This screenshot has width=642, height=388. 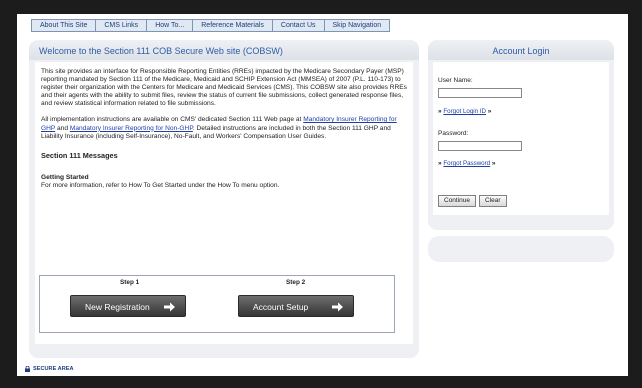 I want to click on account-setup-button: Account Setup, so click(x=296, y=306).